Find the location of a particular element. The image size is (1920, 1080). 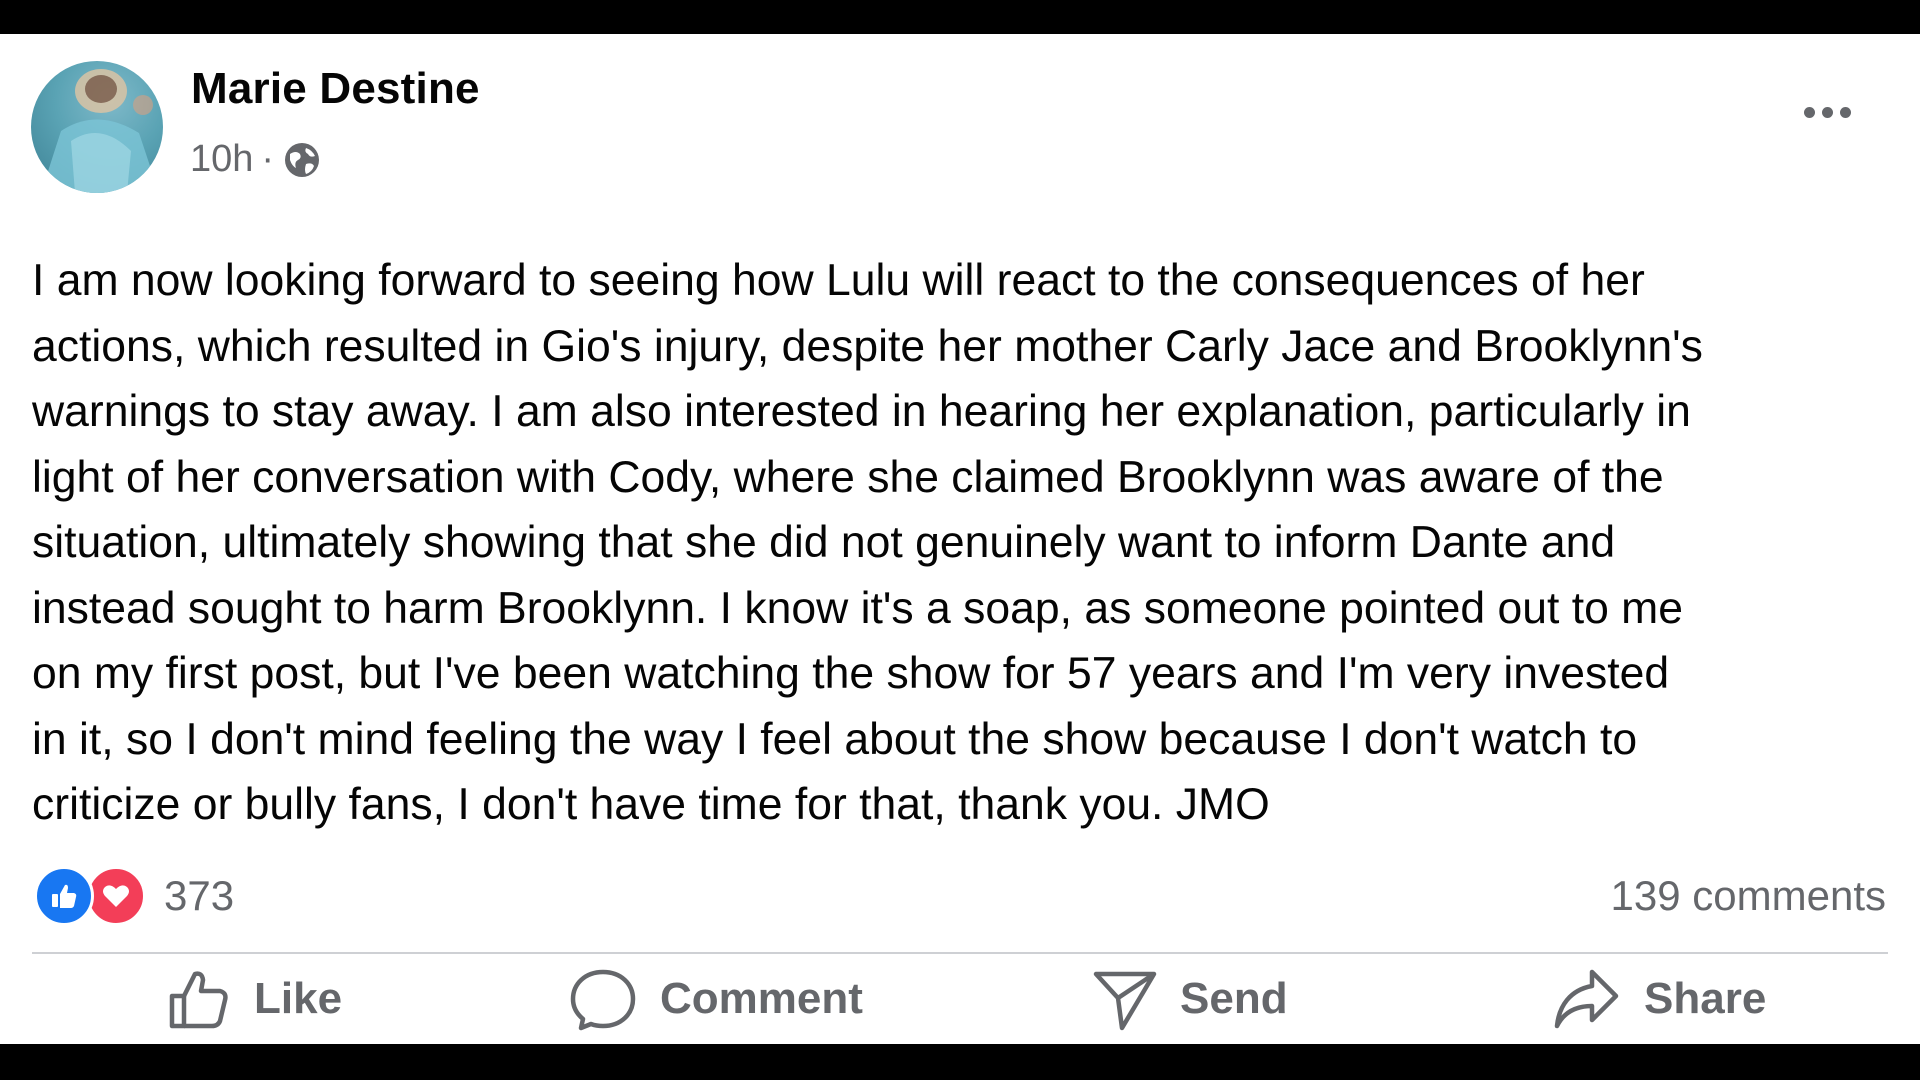

avatar is located at coordinates (97, 127).